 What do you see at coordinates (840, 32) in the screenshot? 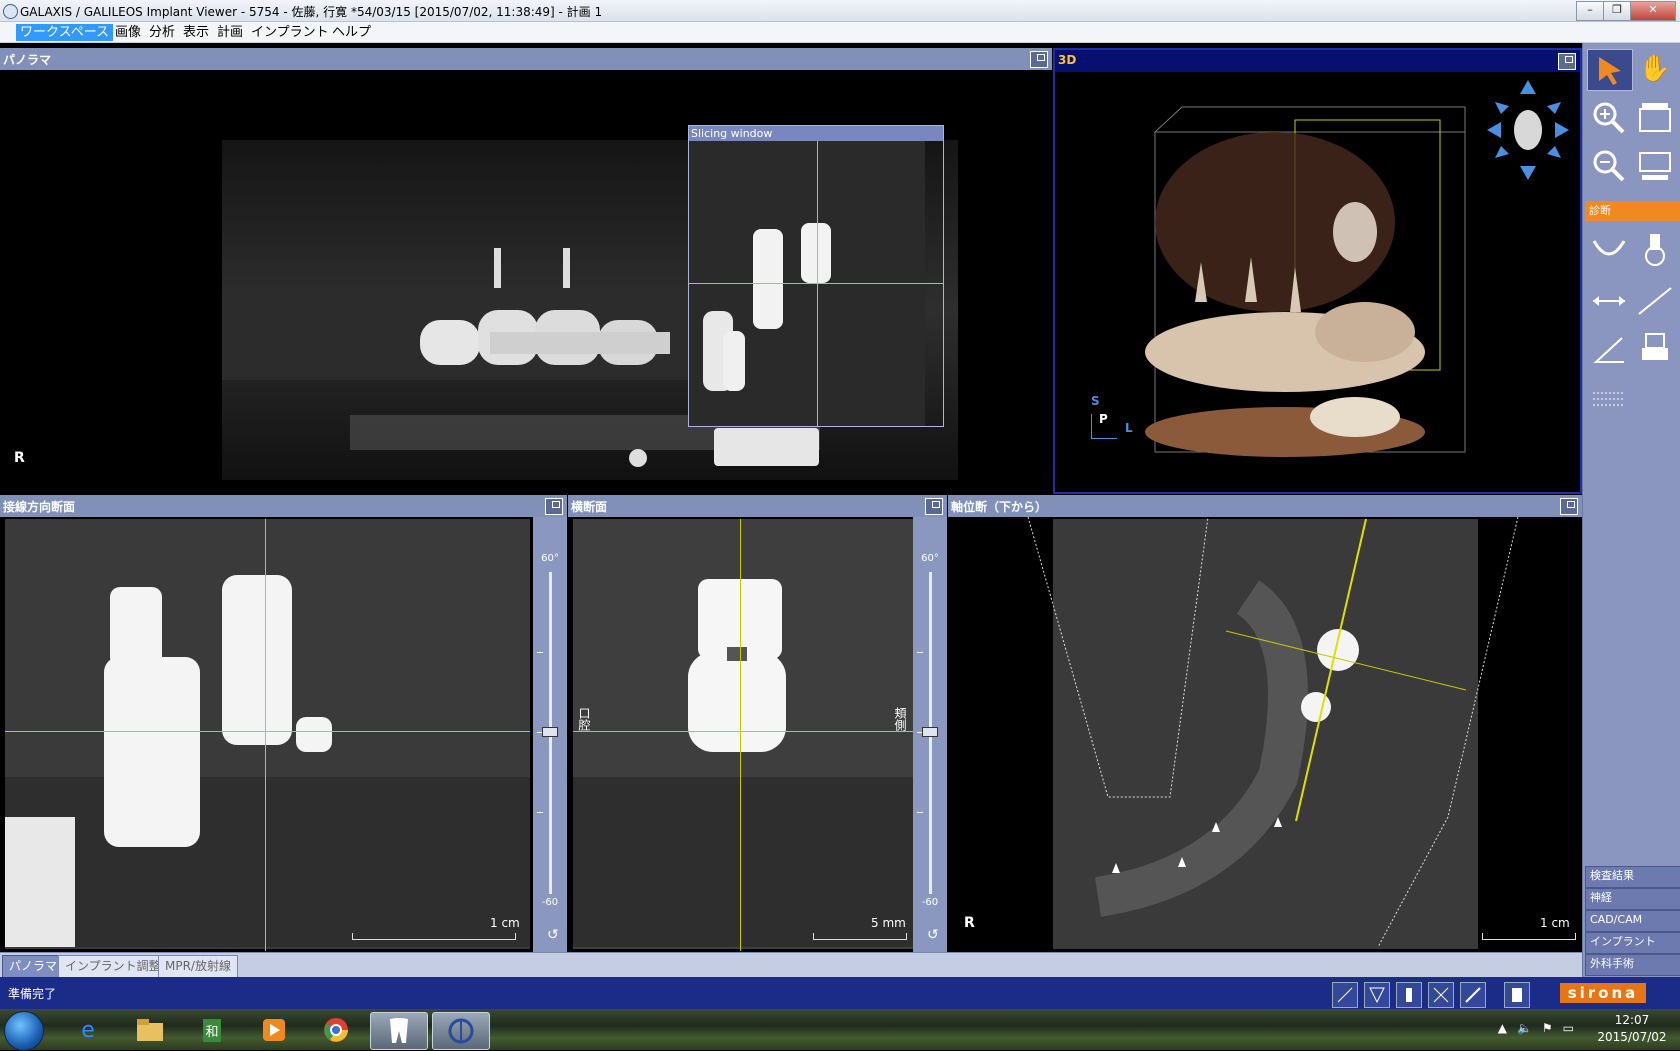
I see `menu-bar: ワークスペース 画像 分析 表示 計画 インプラント ヘルプ` at bounding box center [840, 32].